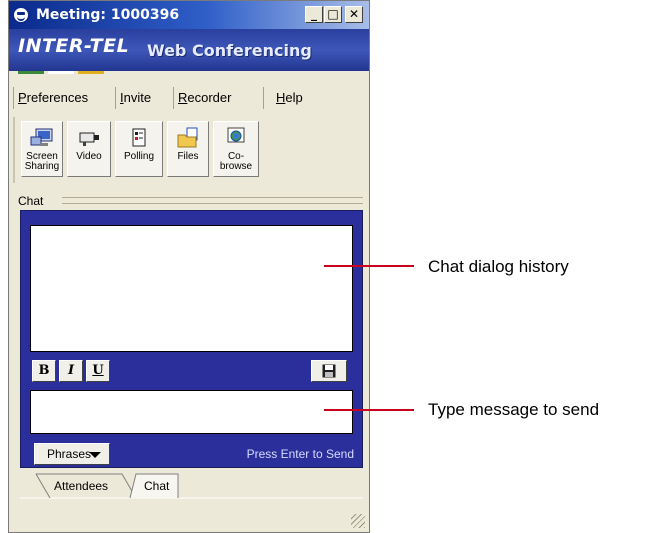  What do you see at coordinates (188, 156) in the screenshot?
I see `files-label: Files` at bounding box center [188, 156].